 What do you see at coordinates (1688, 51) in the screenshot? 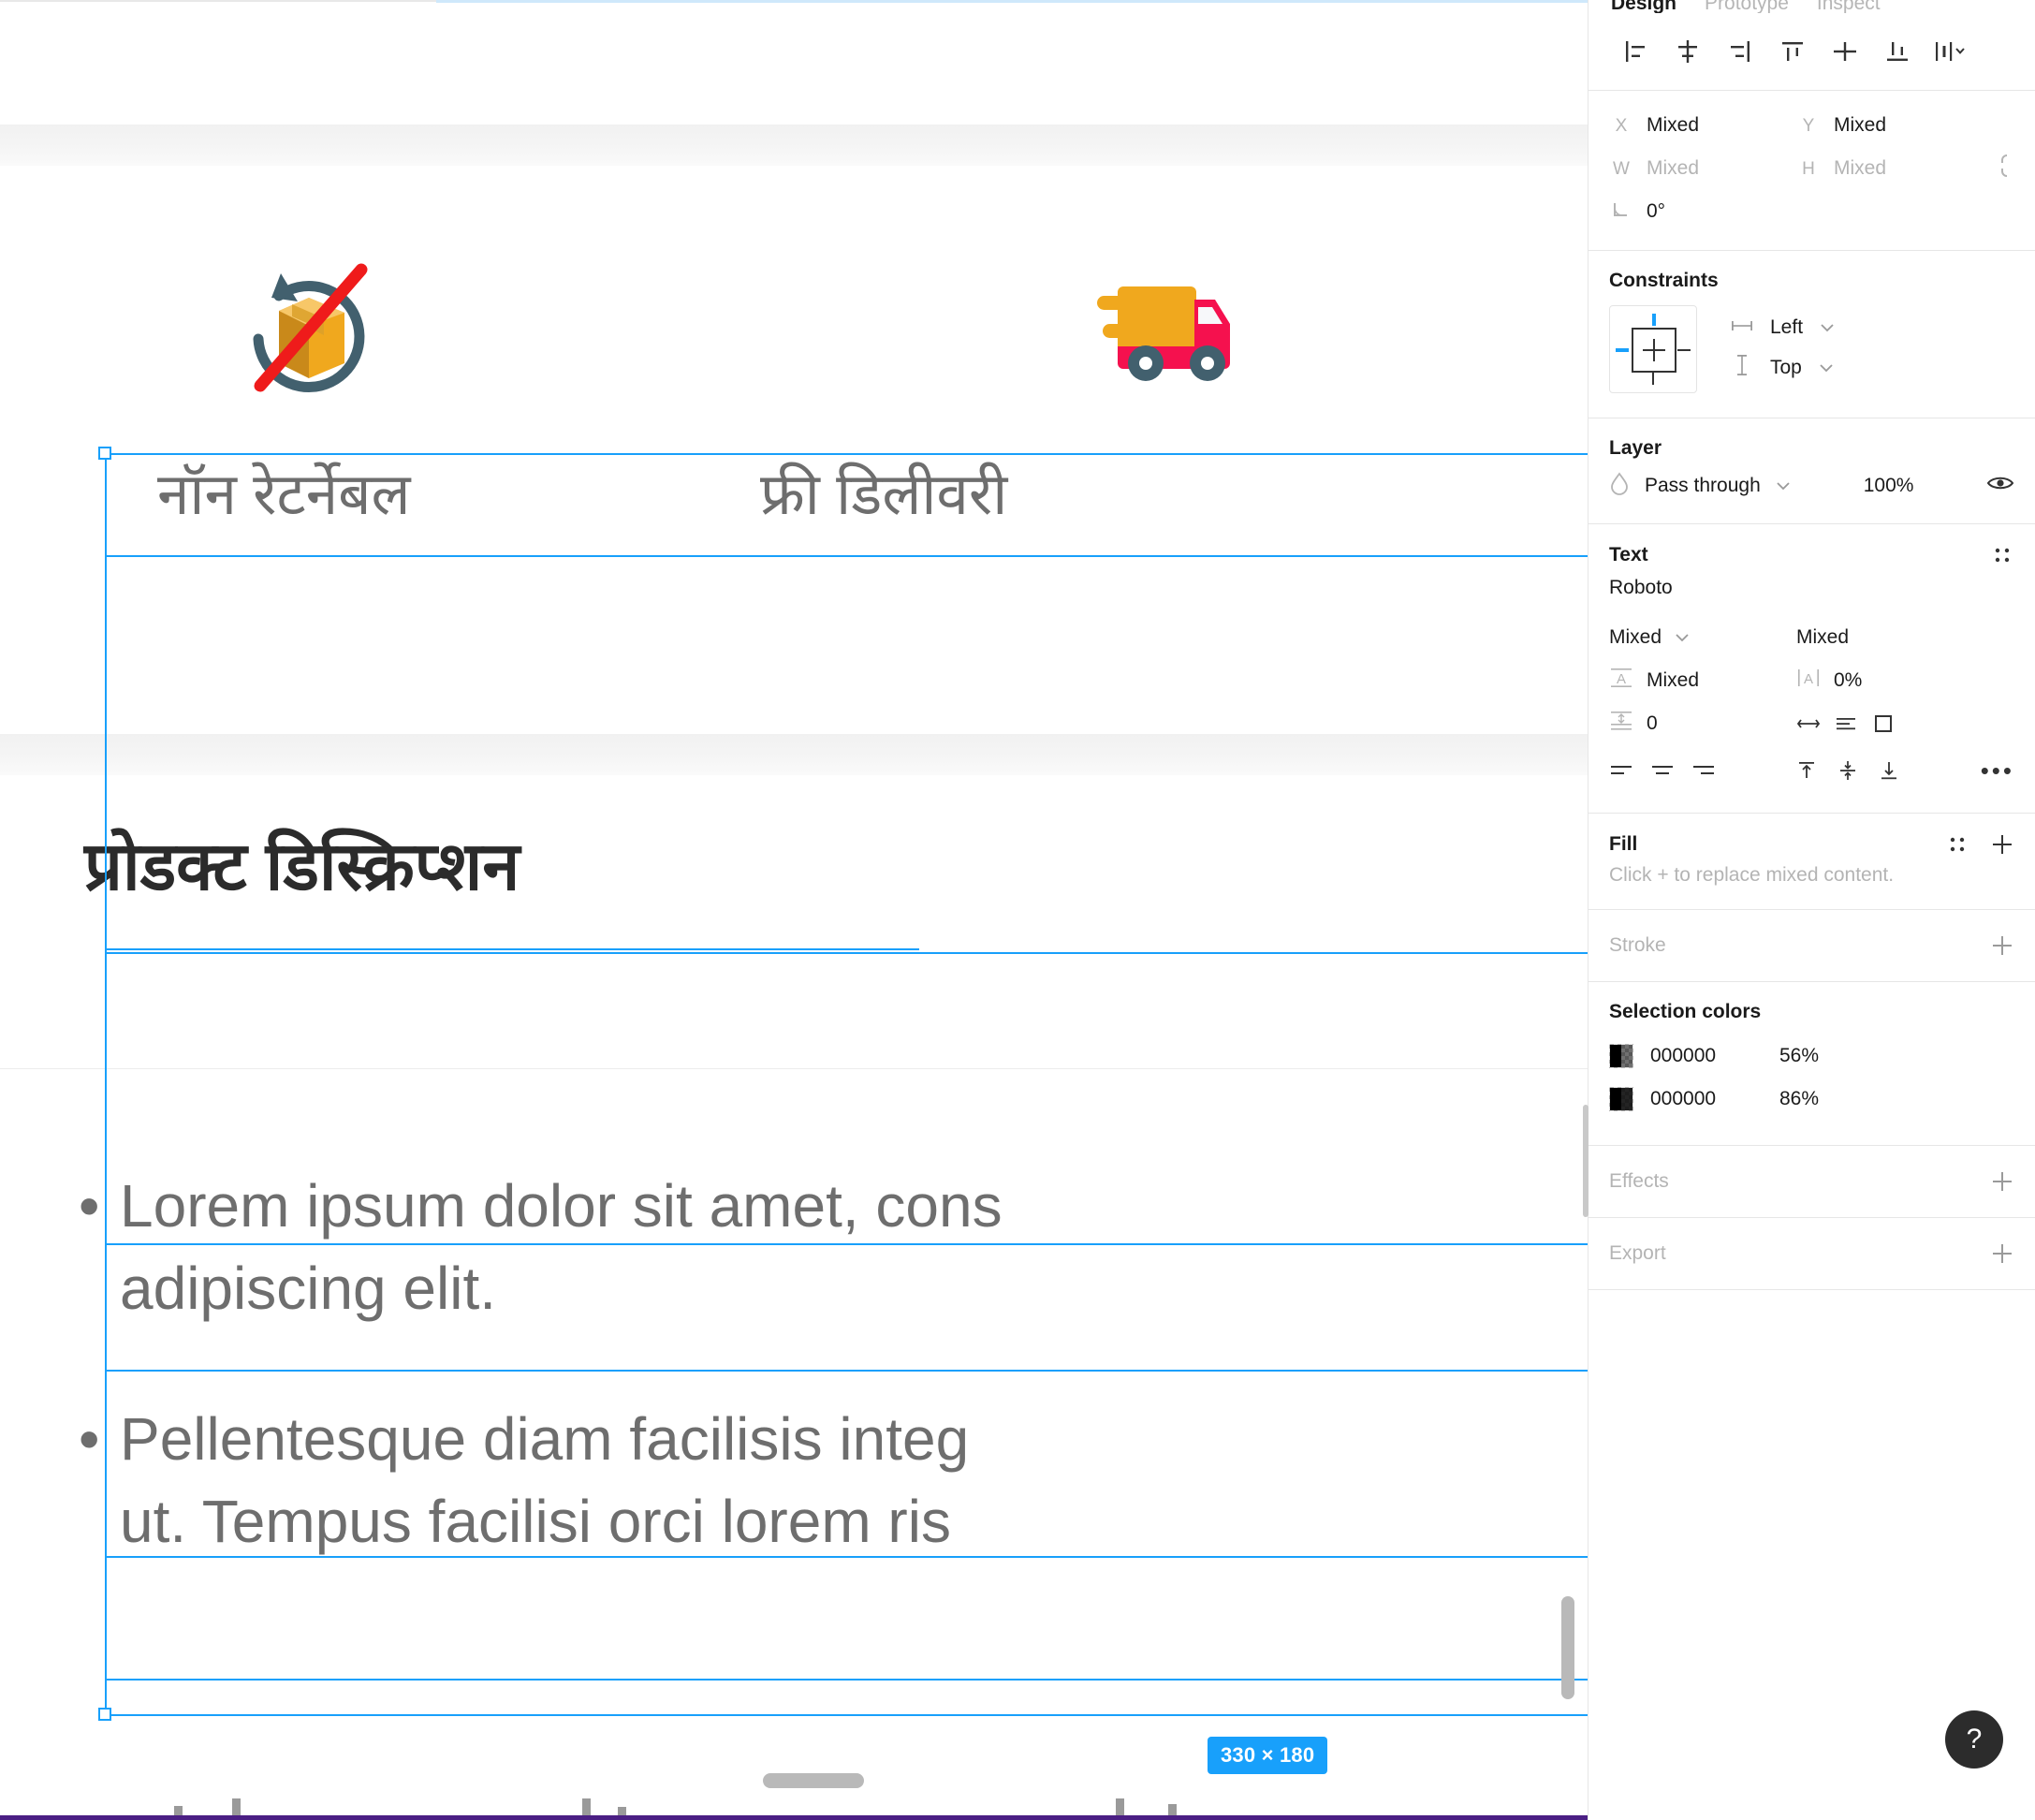
I see `align-horizontal-center-icon` at bounding box center [1688, 51].